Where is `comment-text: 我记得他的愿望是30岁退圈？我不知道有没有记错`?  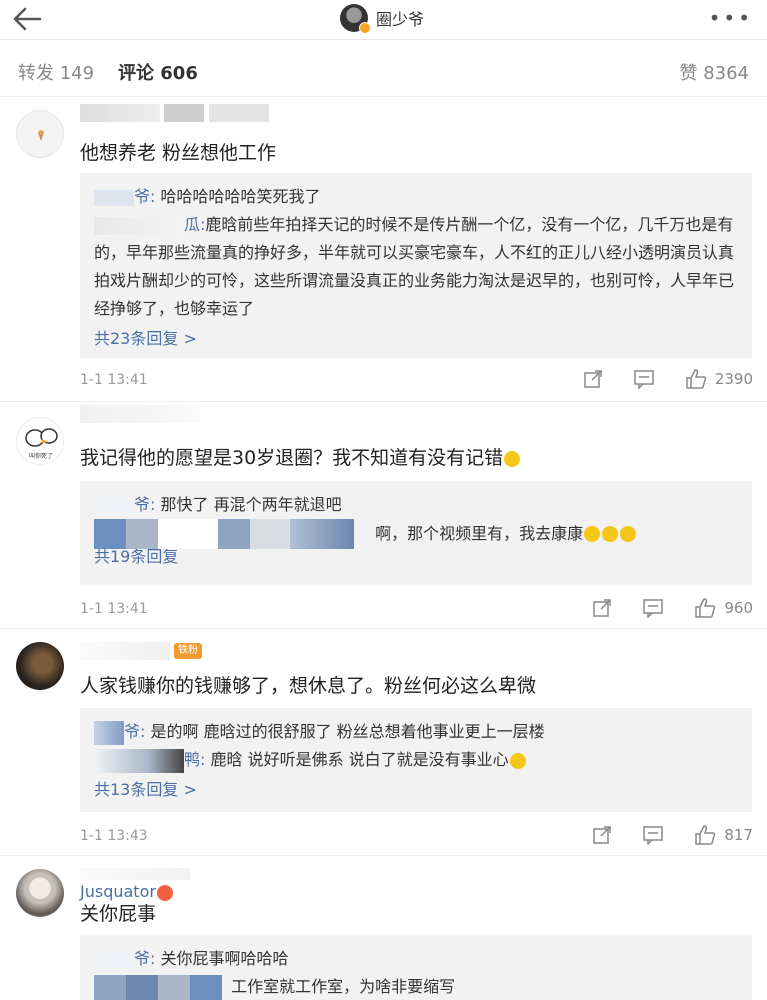
comment-text: 我记得他的愿望是30岁退圈？我不知道有没有记错 is located at coordinates (300, 456).